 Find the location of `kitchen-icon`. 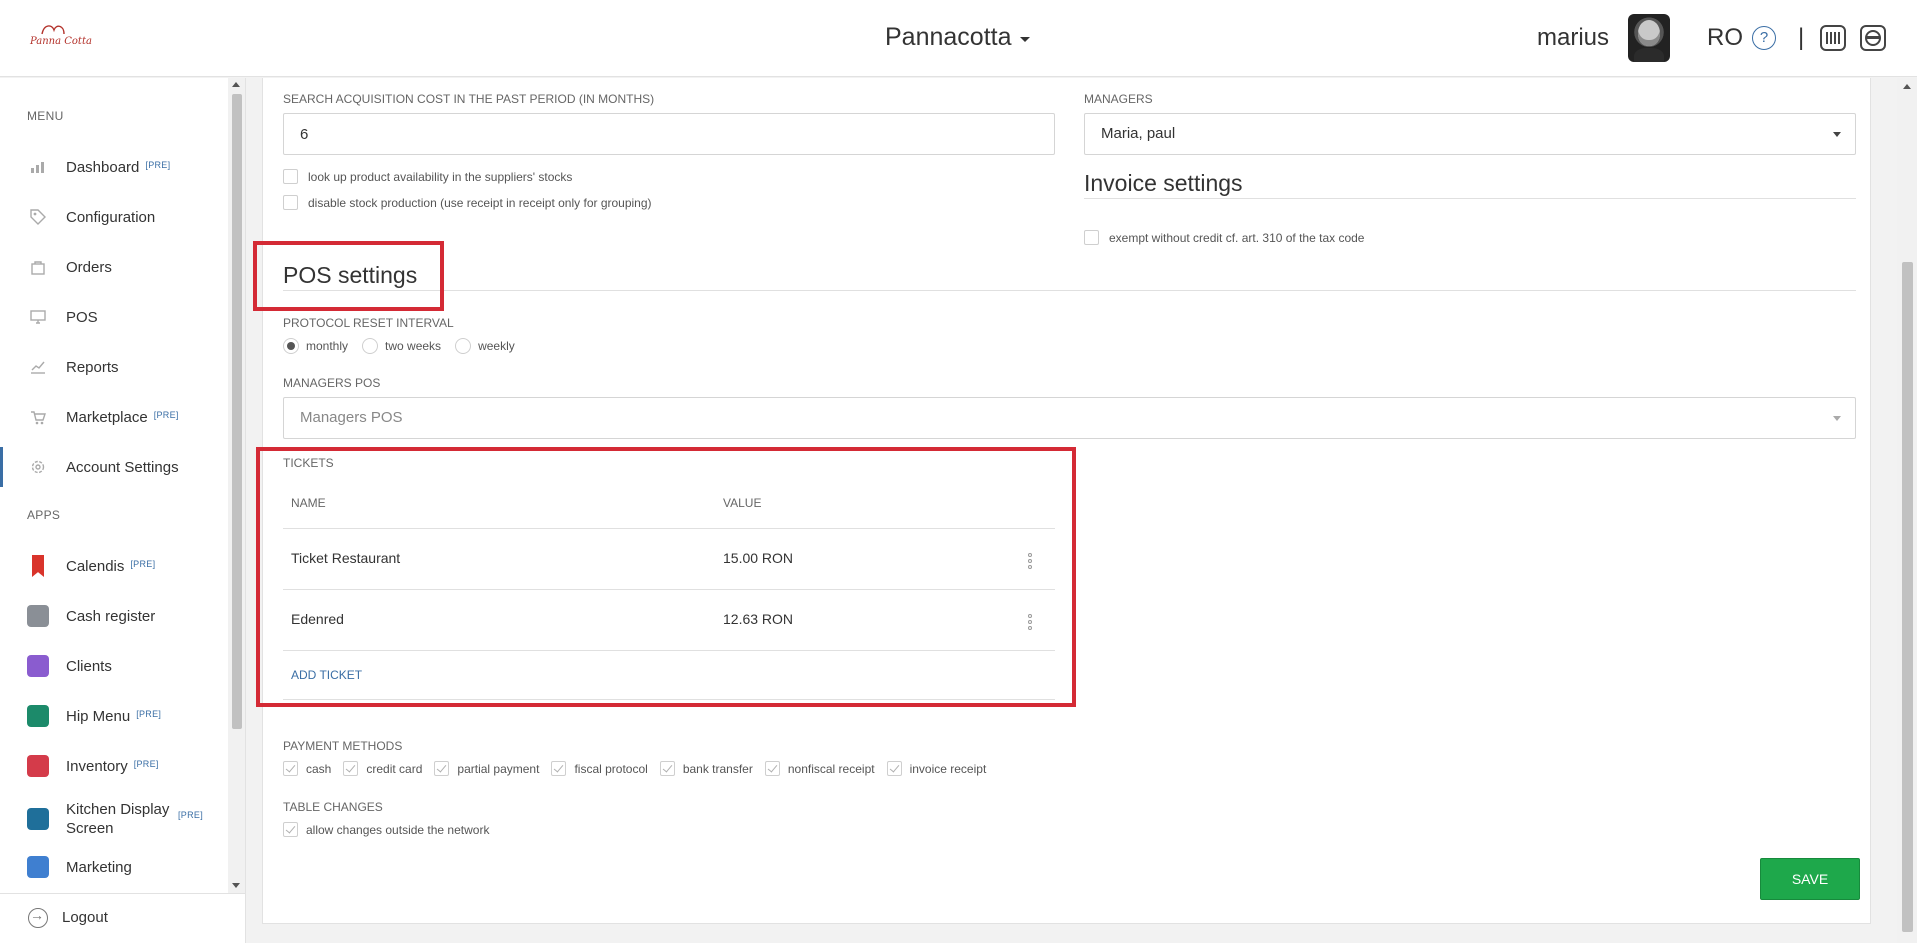

kitchen-icon is located at coordinates (38, 819).